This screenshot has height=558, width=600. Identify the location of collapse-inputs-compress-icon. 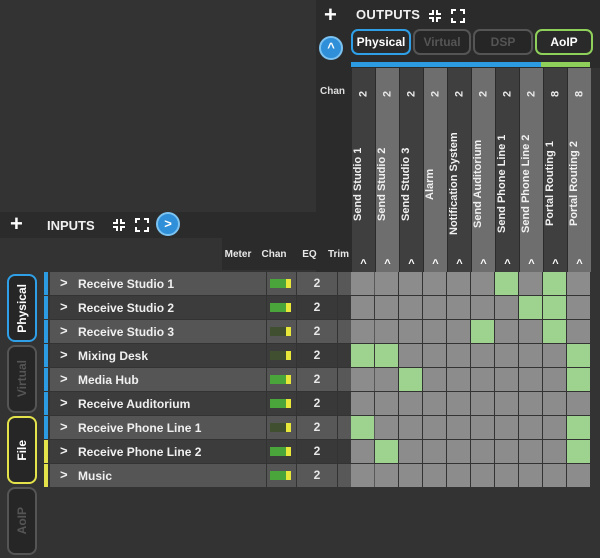
(119, 225).